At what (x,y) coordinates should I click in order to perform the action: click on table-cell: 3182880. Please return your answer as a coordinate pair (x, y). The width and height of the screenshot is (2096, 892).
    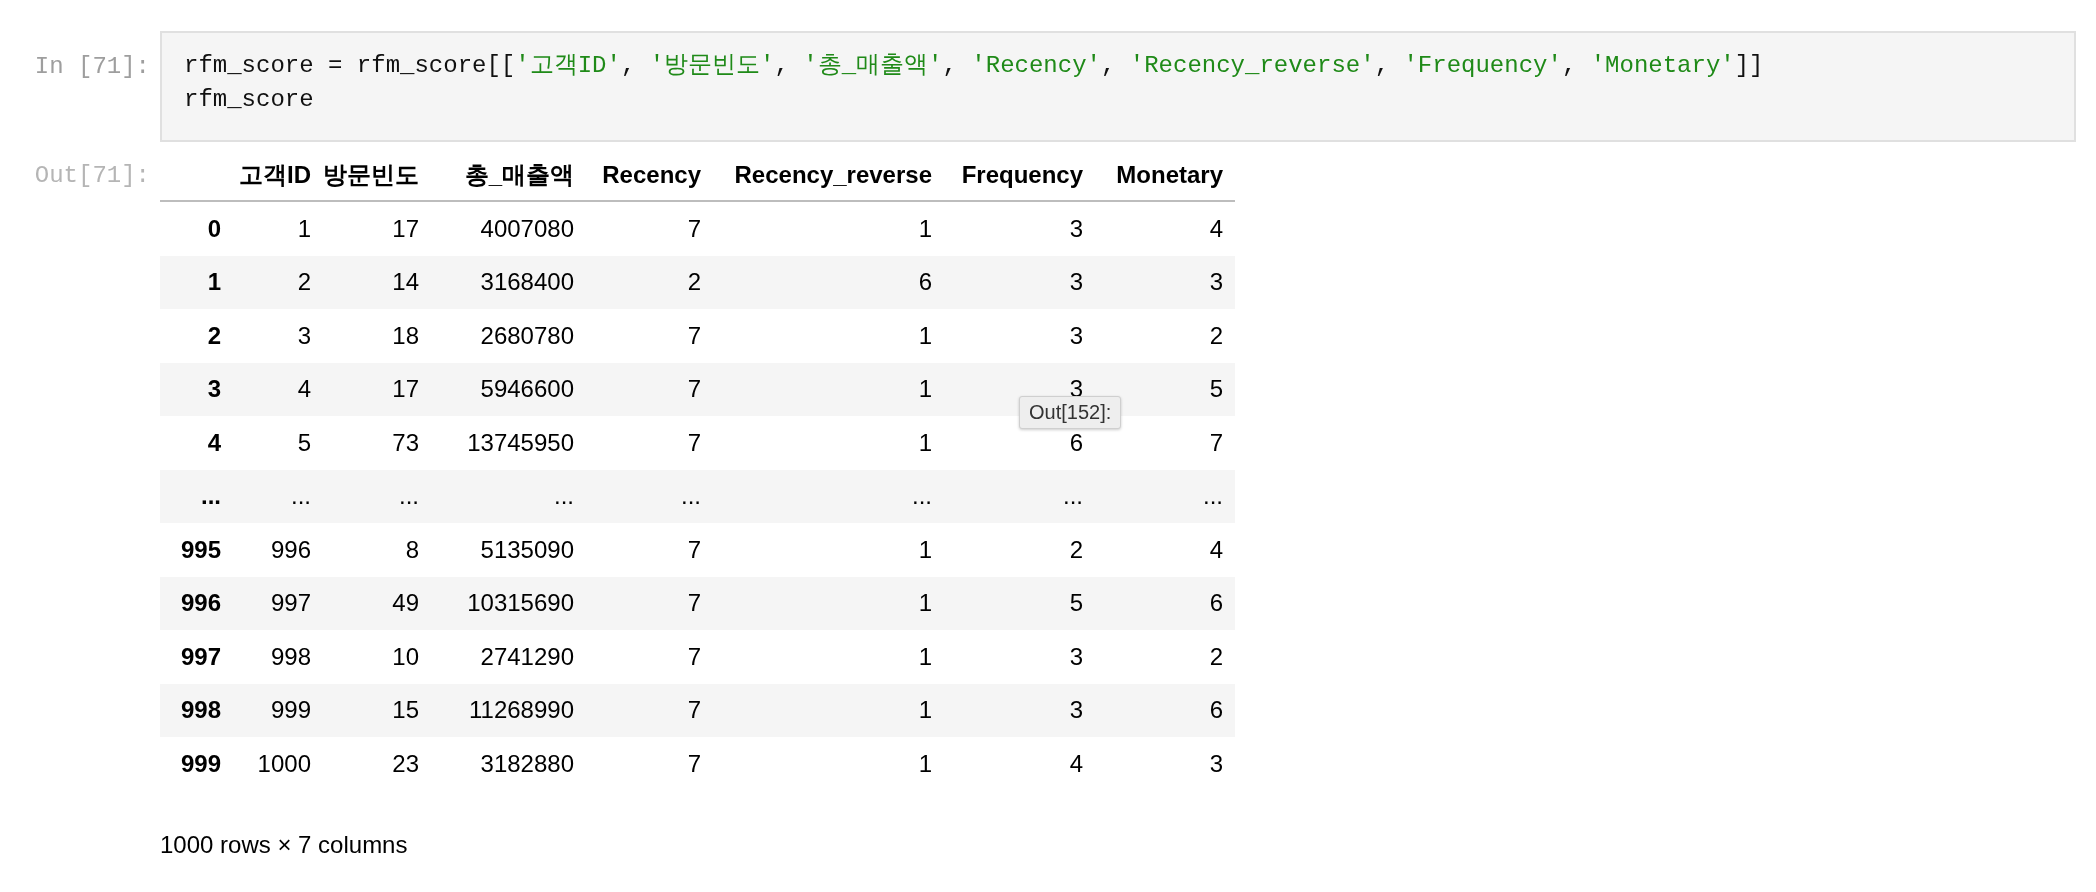
    Looking at the image, I should click on (527, 763).